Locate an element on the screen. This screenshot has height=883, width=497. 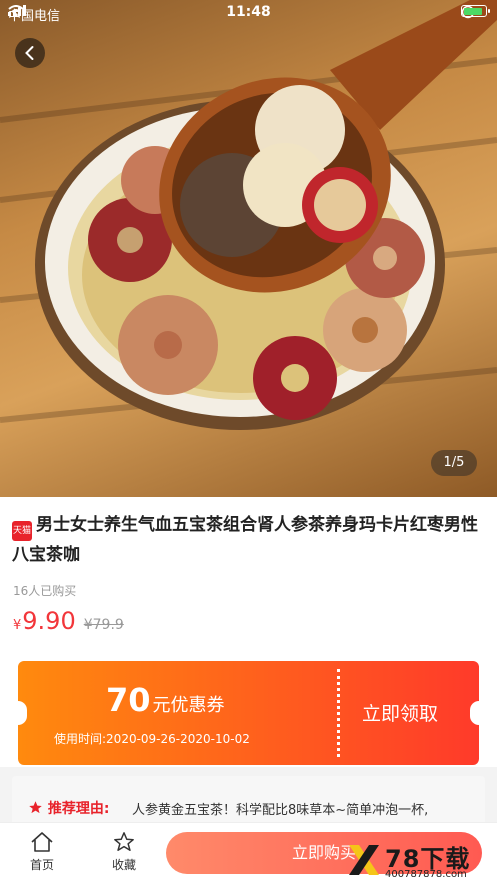
claim-coupon-button: 立即领取 is located at coordinates (400, 712).